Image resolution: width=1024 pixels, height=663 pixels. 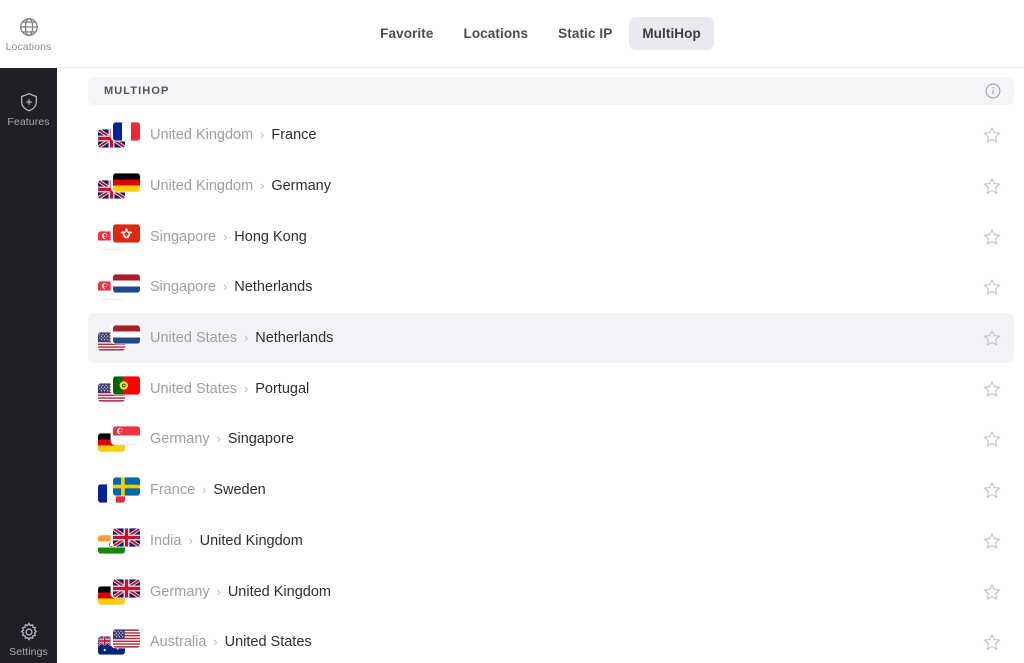 What do you see at coordinates (495, 33) in the screenshot?
I see `tab-locations: Locations` at bounding box center [495, 33].